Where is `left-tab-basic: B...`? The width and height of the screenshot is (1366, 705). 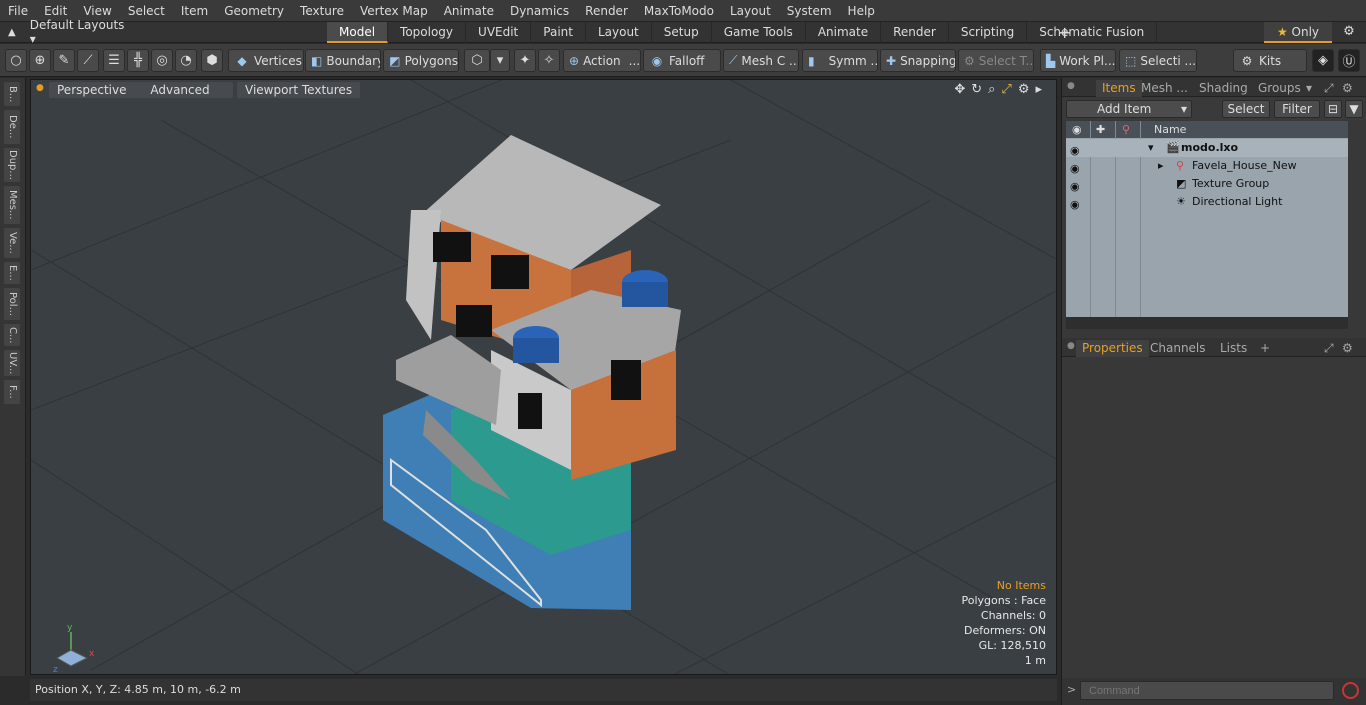
left-tab-basic: B... is located at coordinates (12, 94).